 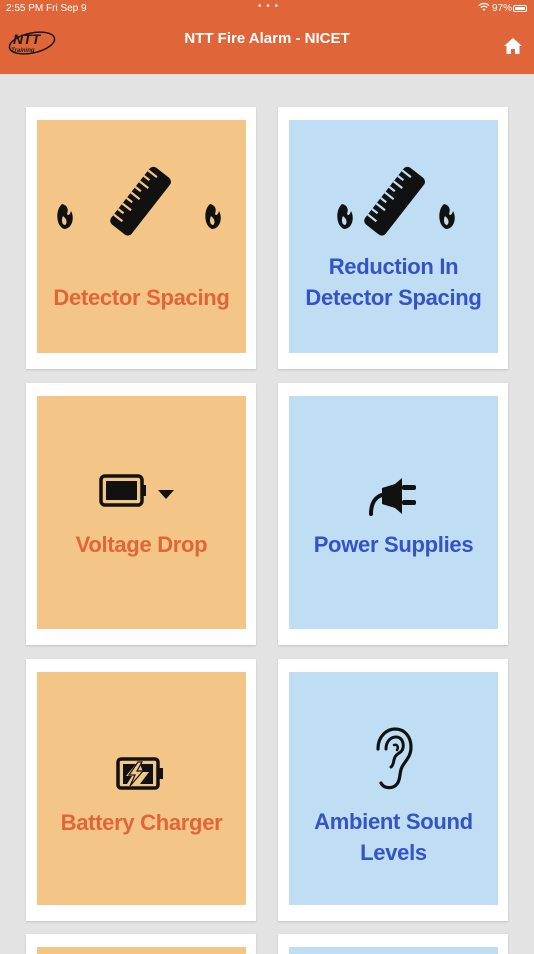 I want to click on tile-panel: Reduction In Detector Spacing, so click(x=393, y=236).